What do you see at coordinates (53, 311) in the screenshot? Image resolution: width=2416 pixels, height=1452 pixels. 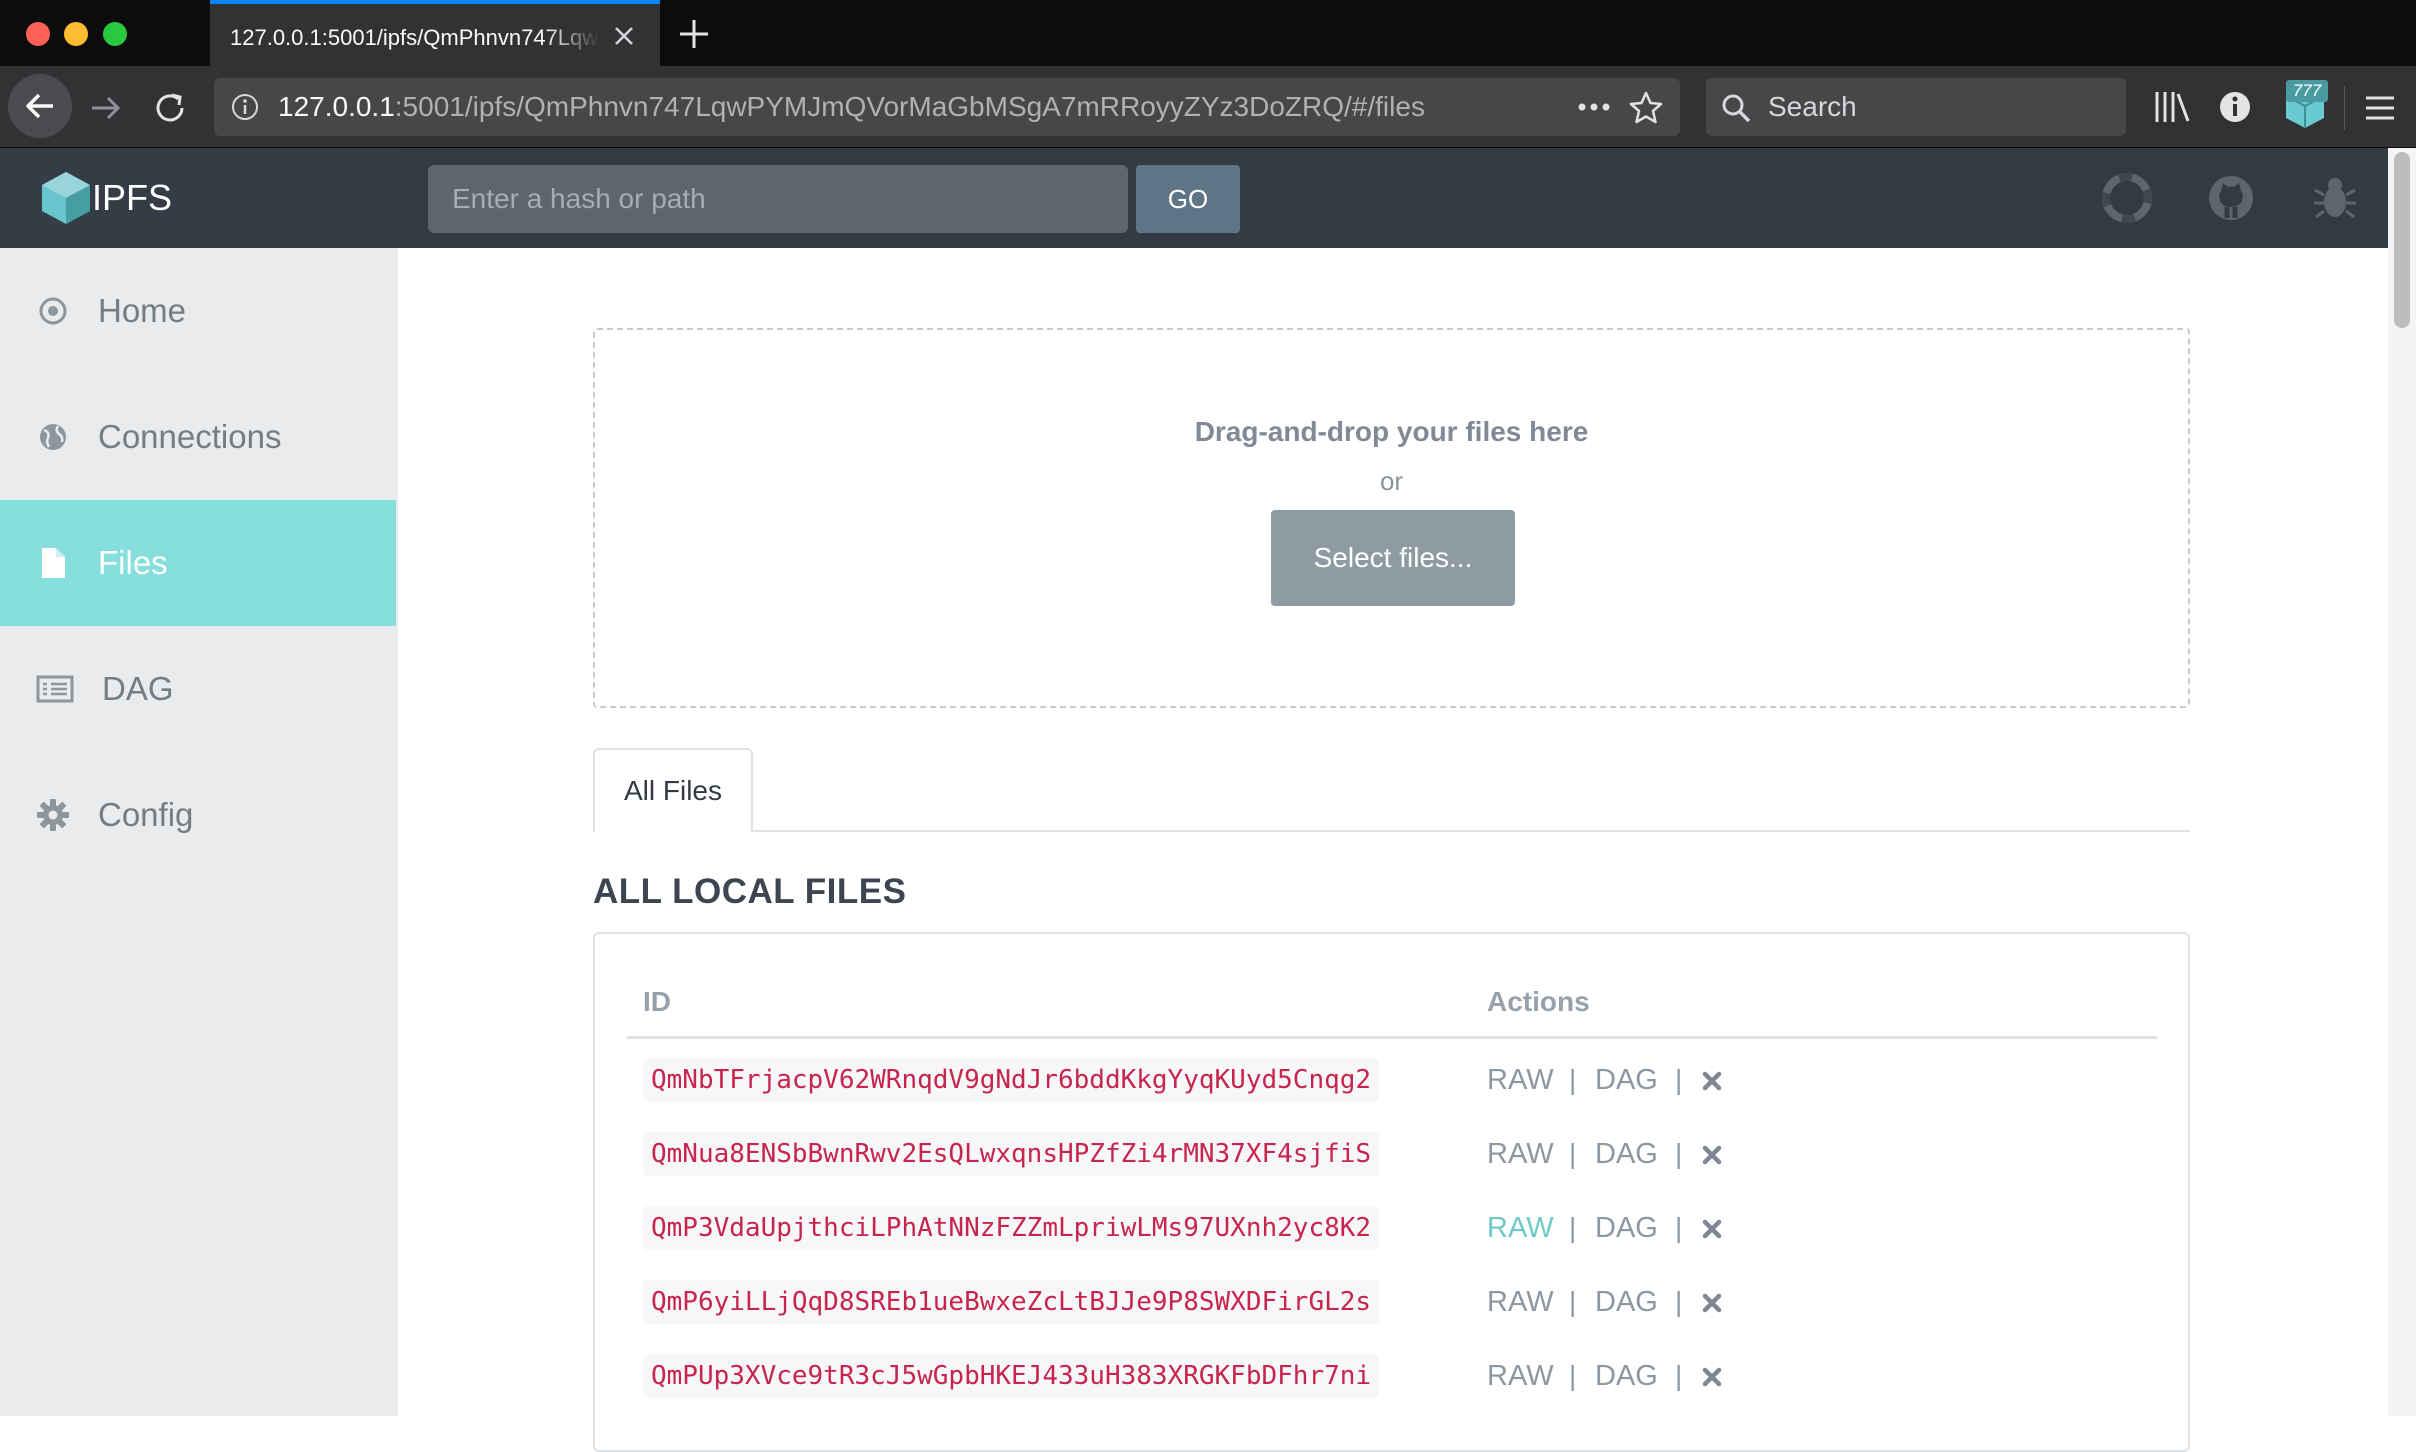 I see `target-icon` at bounding box center [53, 311].